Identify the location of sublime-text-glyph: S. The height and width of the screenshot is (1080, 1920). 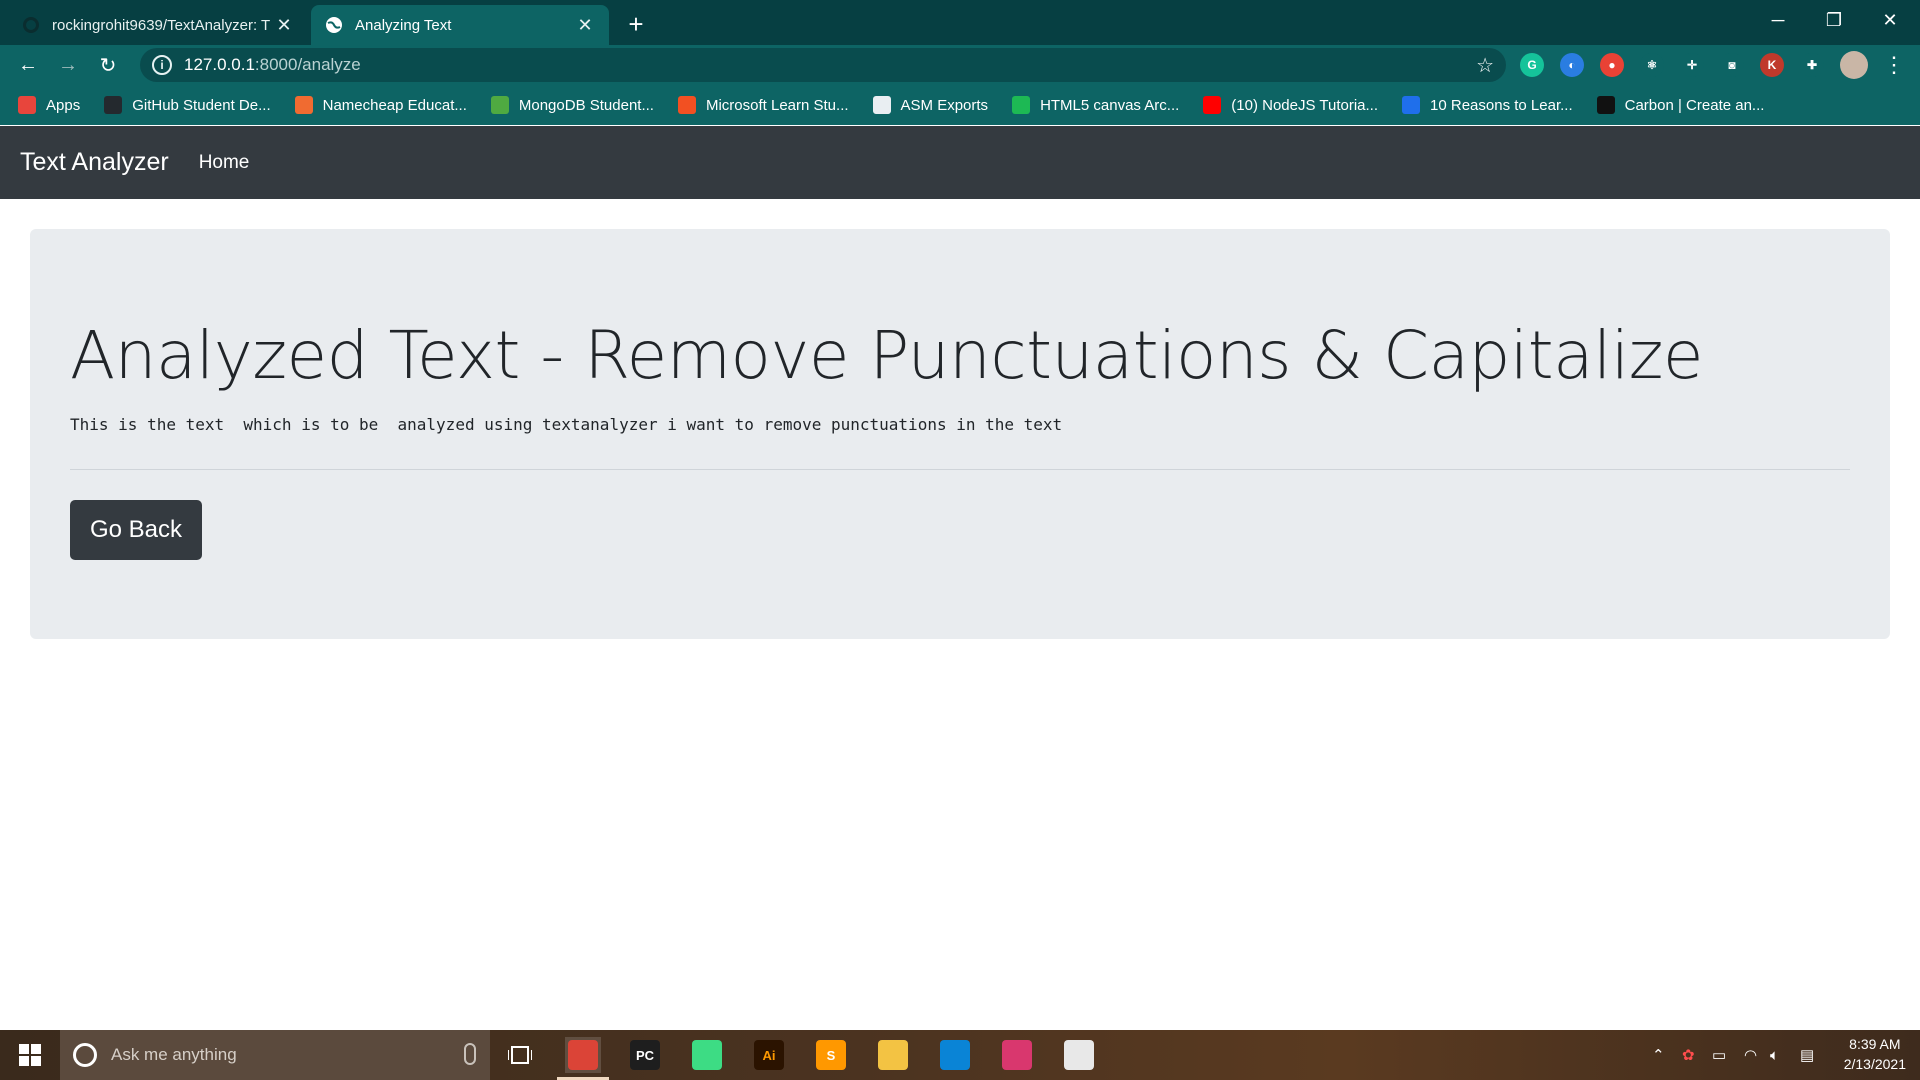
(831, 1055).